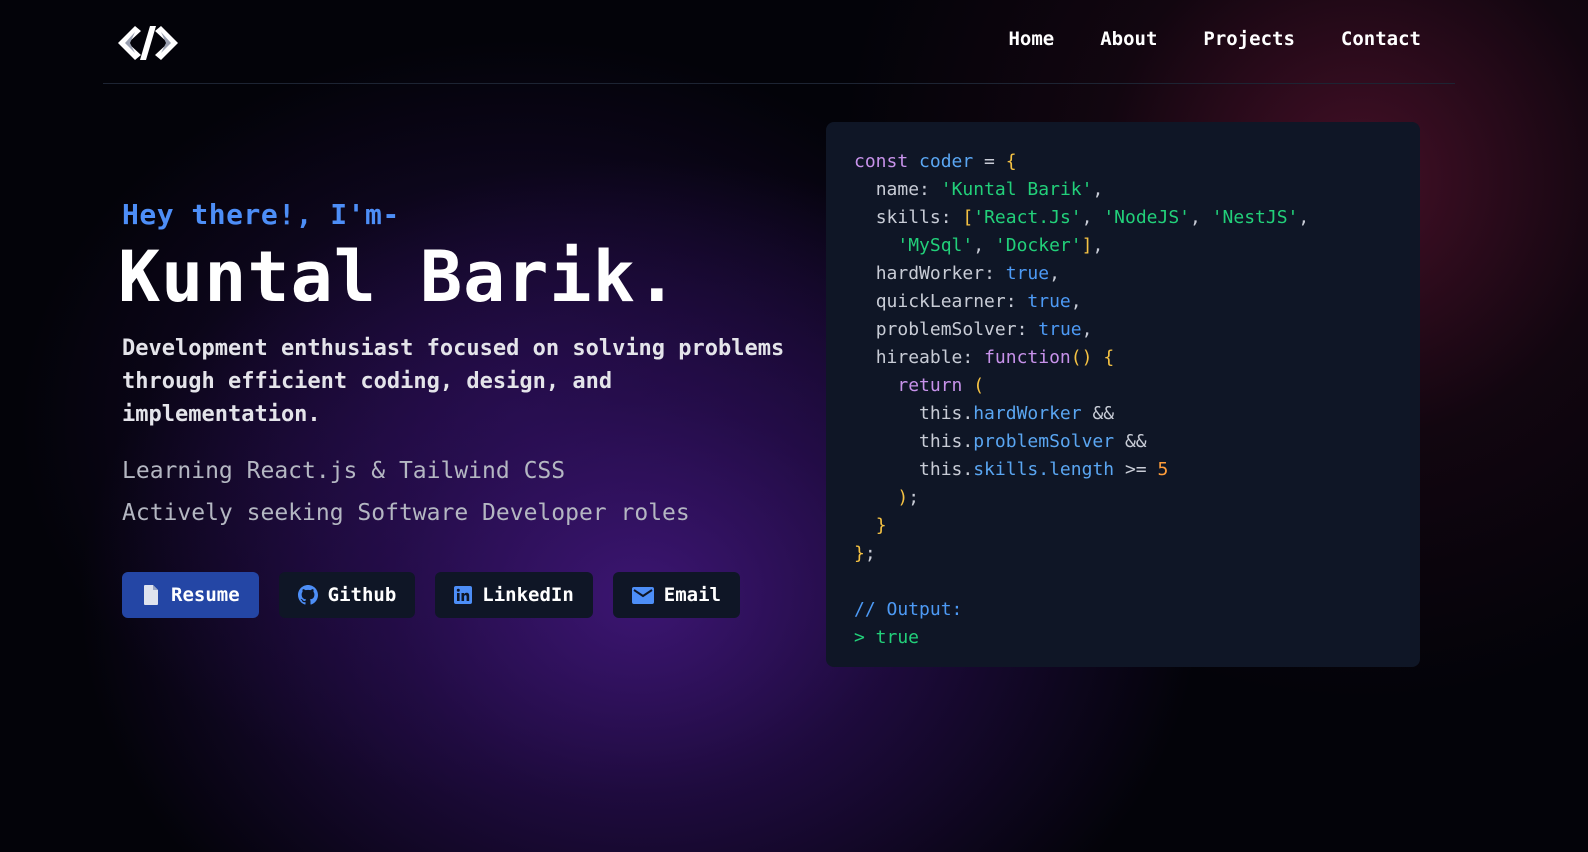 This screenshot has height=852, width=1588. What do you see at coordinates (1082, 469) in the screenshot?
I see `code-token: length` at bounding box center [1082, 469].